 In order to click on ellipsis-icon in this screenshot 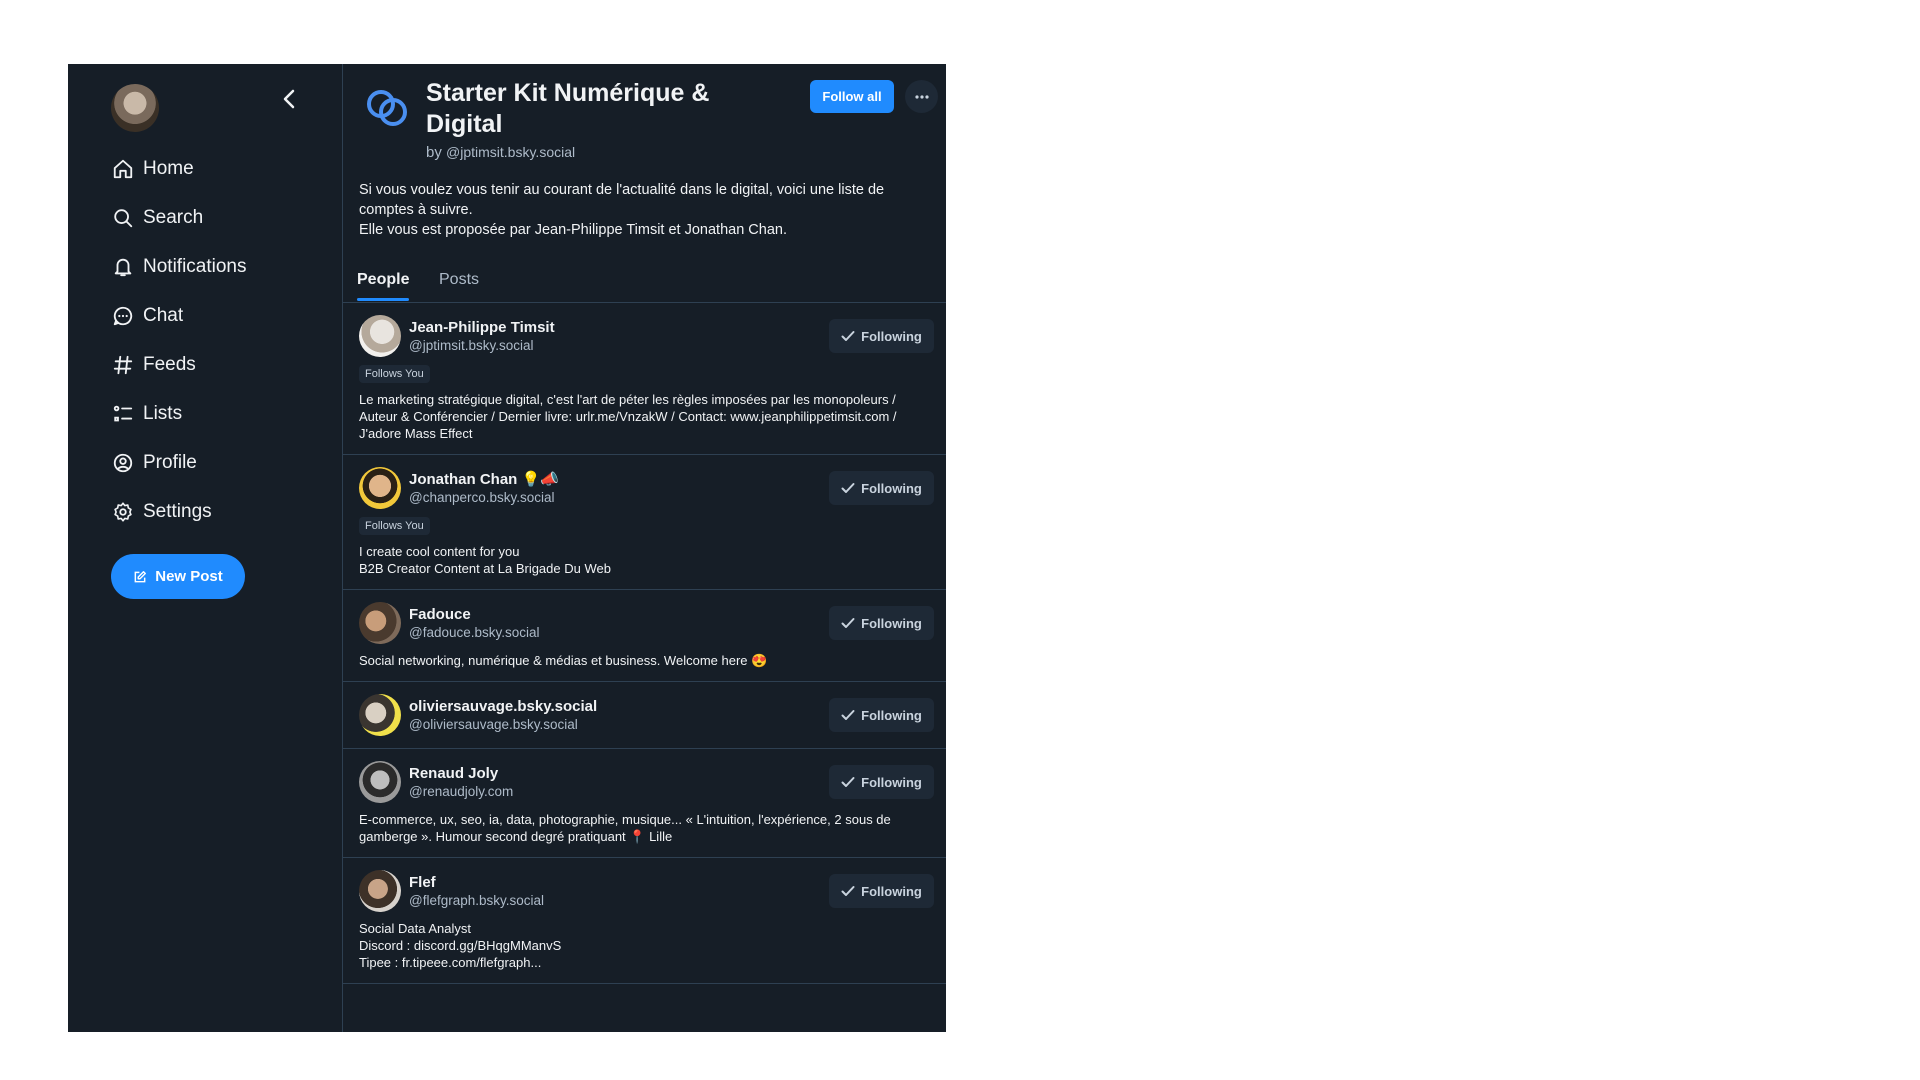, I will do `click(921, 96)`.